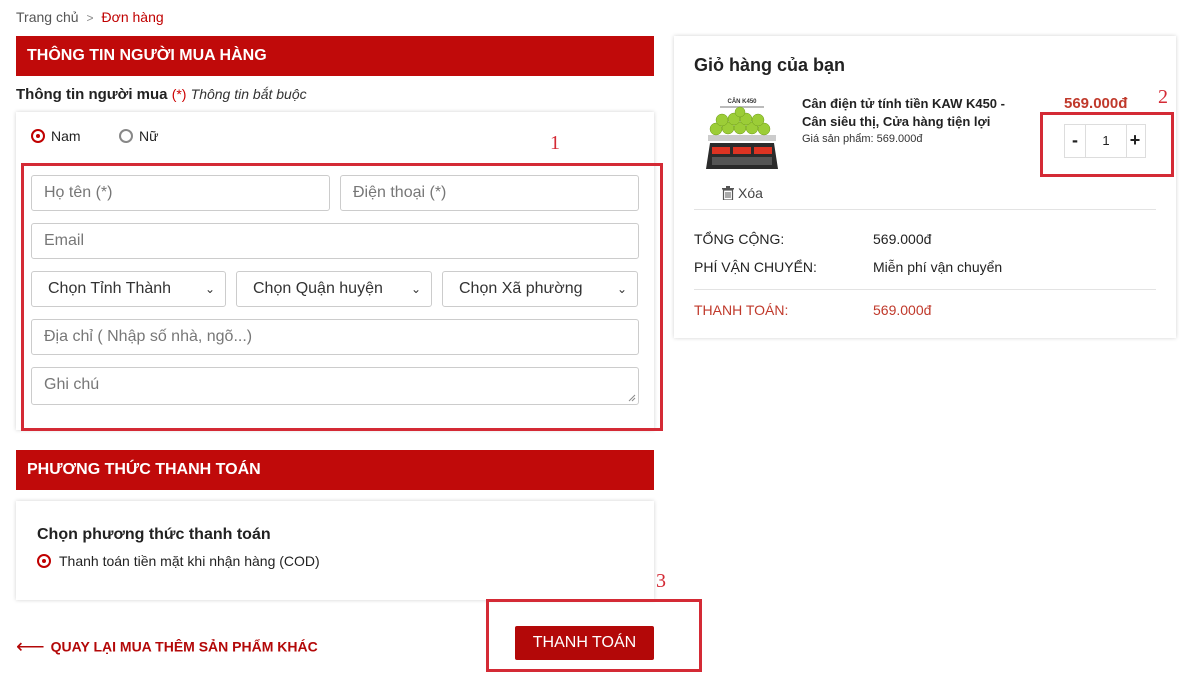  I want to click on chevron-right-icon: >, so click(90, 18).